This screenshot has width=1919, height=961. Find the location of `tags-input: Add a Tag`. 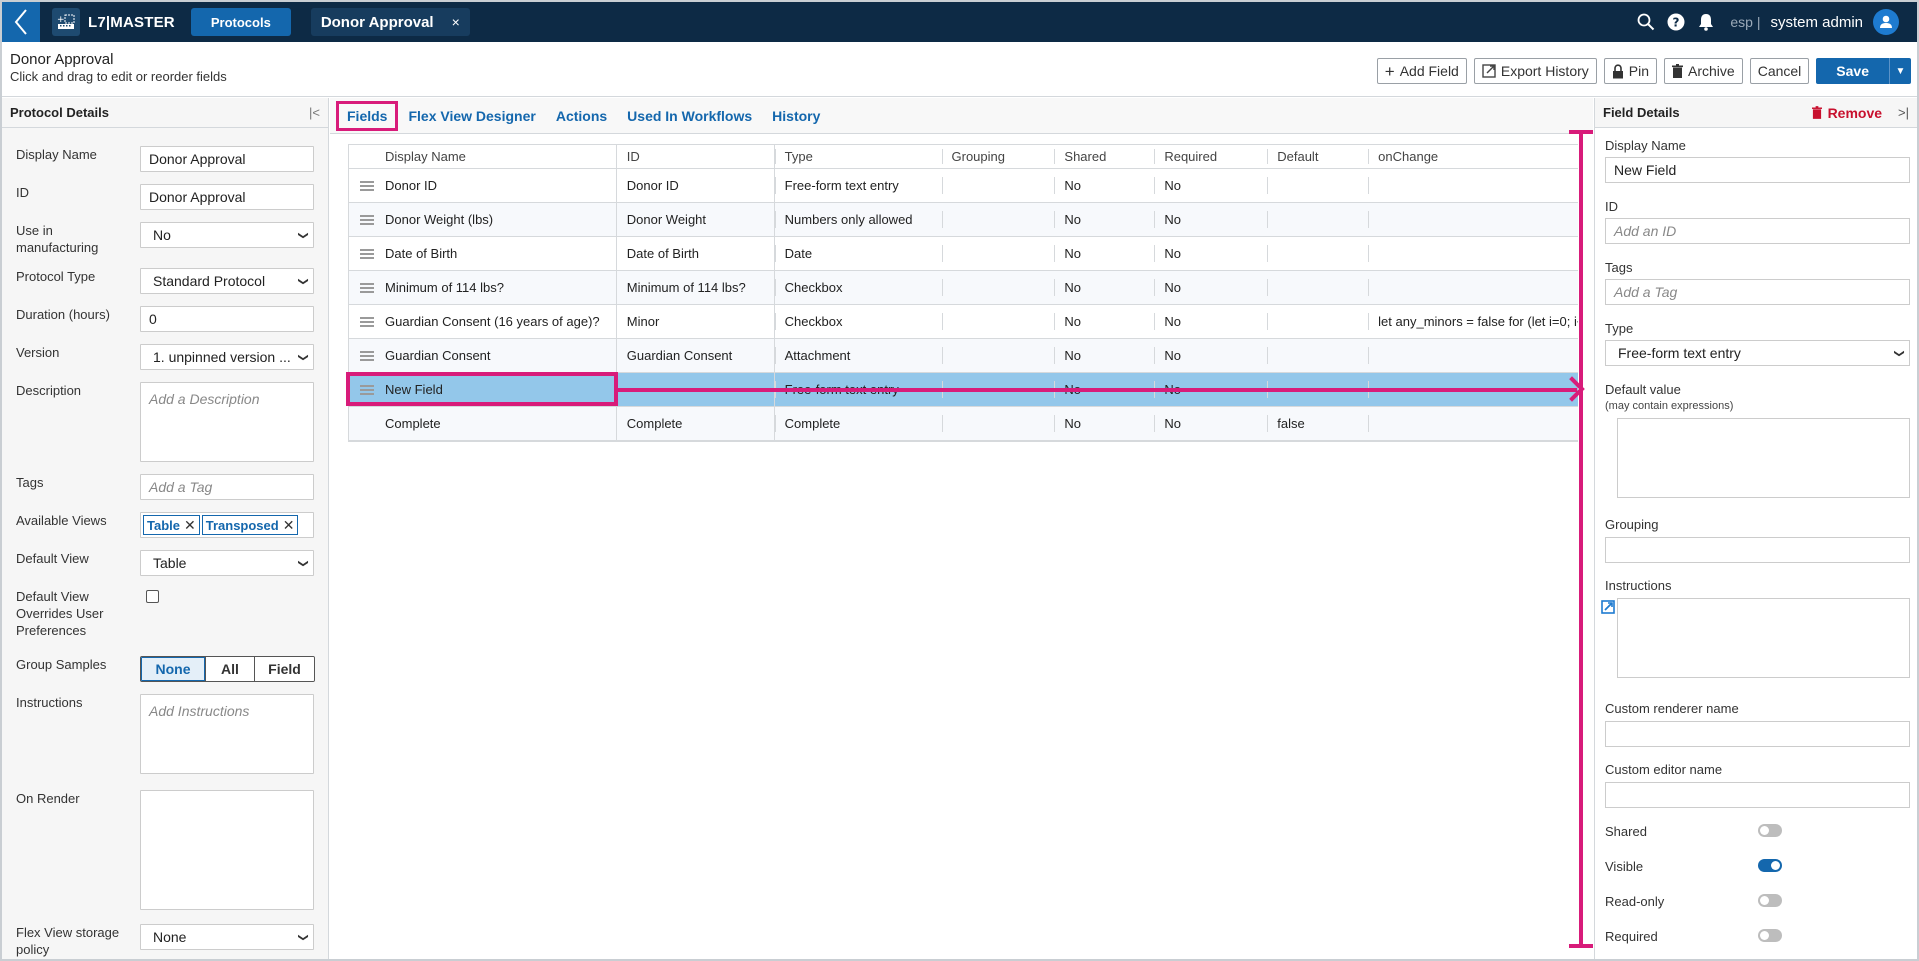

tags-input: Add a Tag is located at coordinates (227, 487).